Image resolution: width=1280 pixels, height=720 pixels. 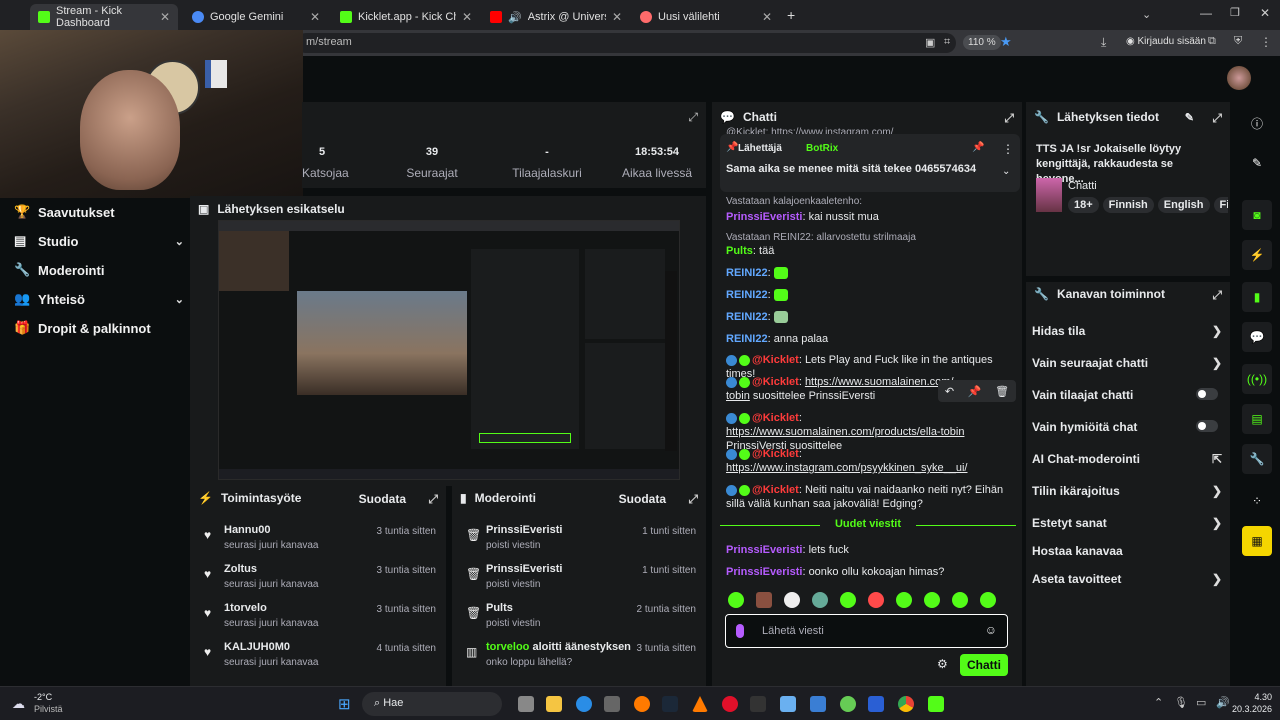 What do you see at coordinates (245, 608) in the screenshot?
I see `user-name: 1torvelo` at bounding box center [245, 608].